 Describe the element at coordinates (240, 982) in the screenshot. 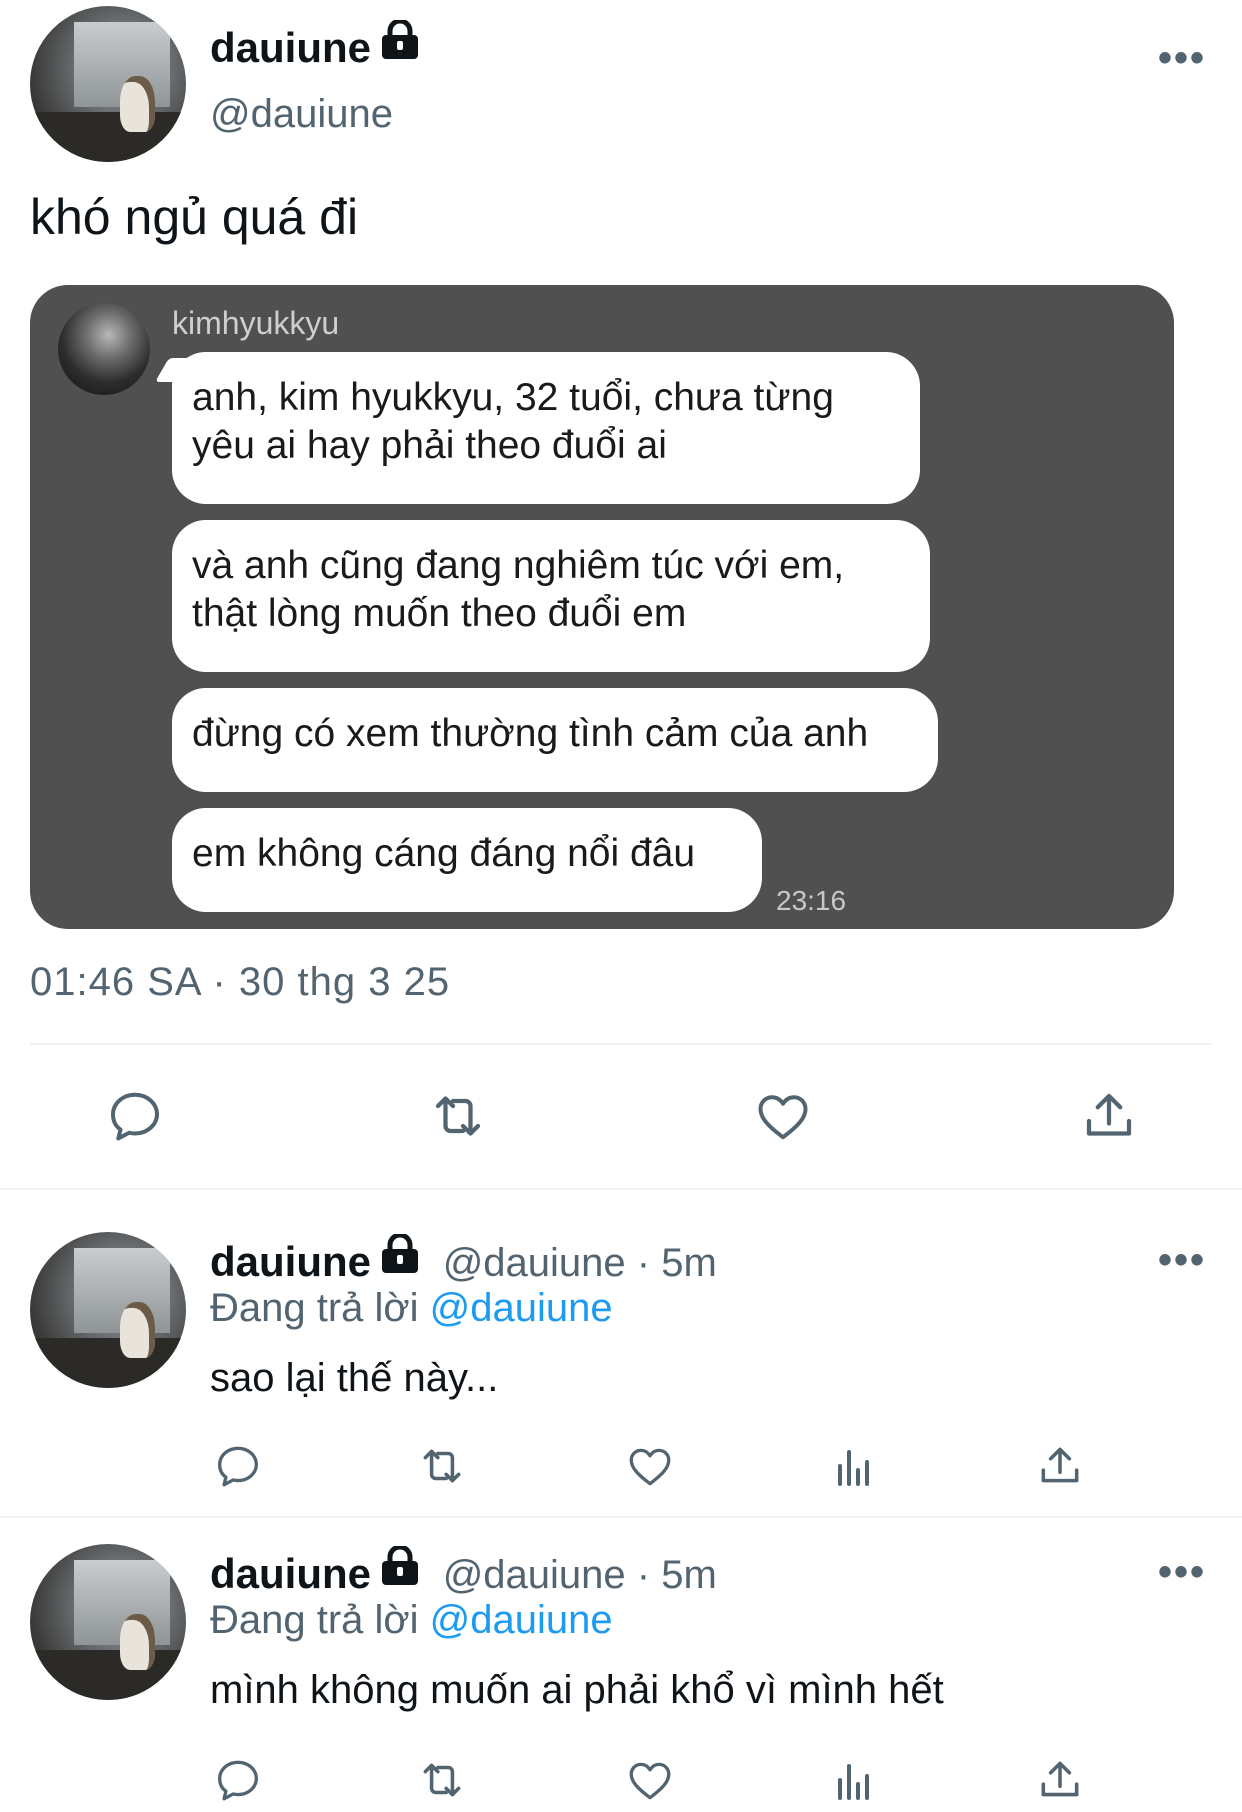

I see `tweet-timestamp: 01:46 SA · 30 thg 3 25` at that location.